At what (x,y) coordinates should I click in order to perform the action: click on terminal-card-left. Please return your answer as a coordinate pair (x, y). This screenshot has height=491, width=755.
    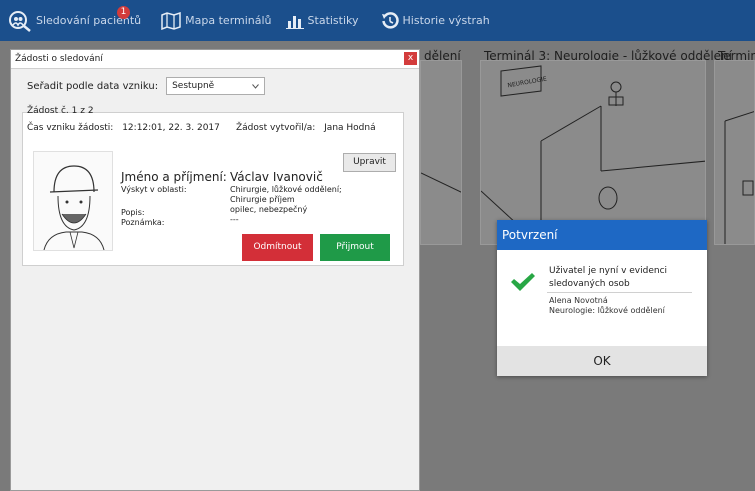
    Looking at the image, I should click on (441, 152).